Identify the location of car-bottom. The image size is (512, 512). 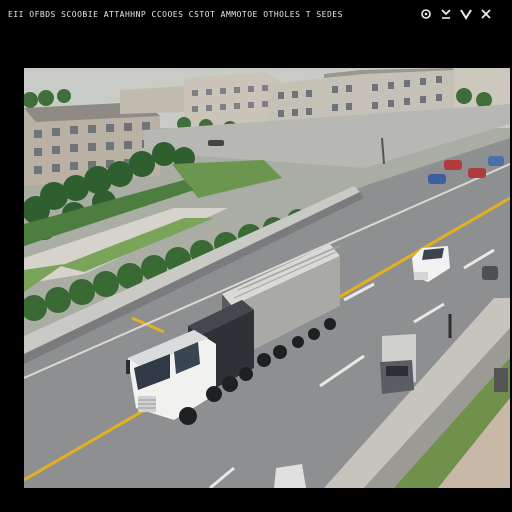
(290, 476).